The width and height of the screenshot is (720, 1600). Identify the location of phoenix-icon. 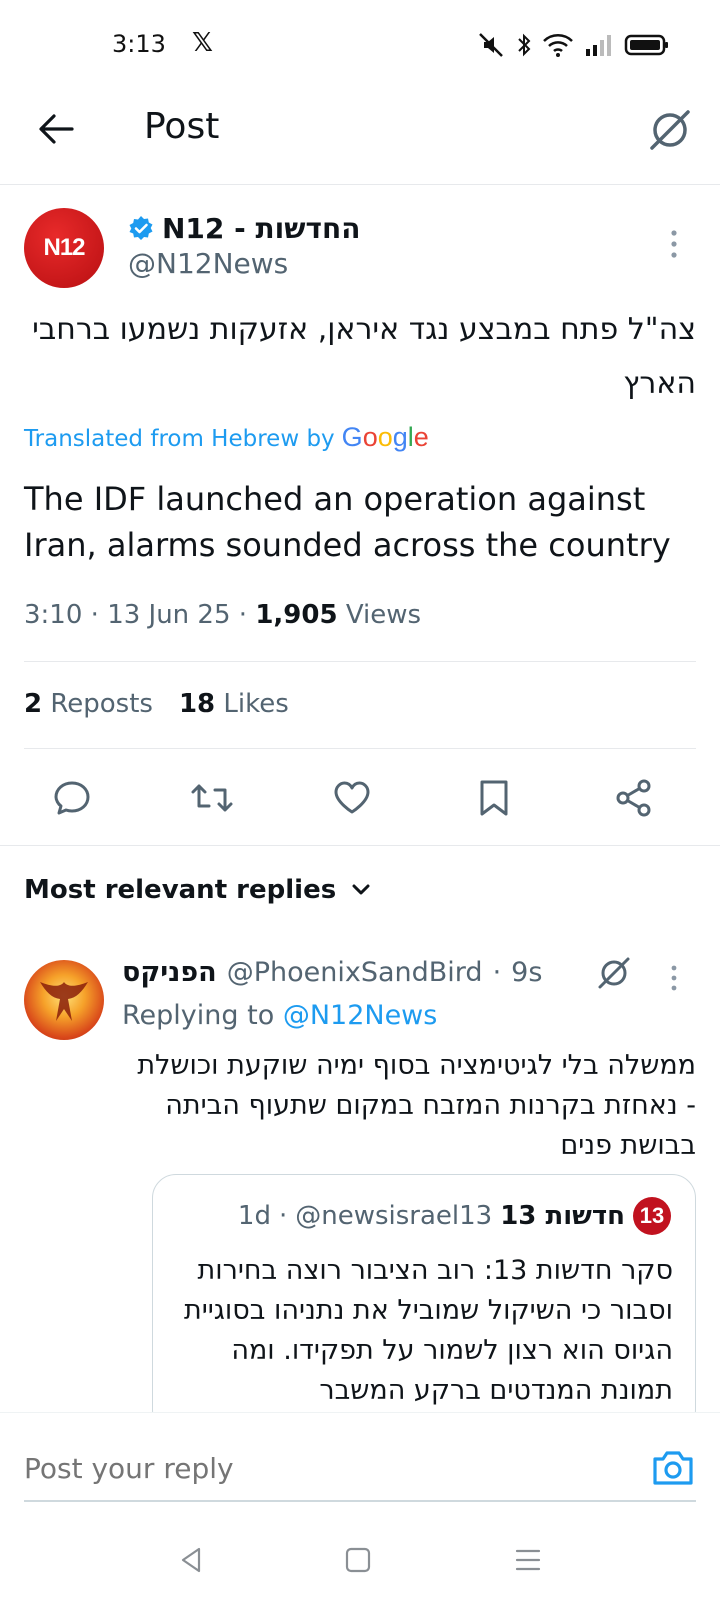
(64, 1001).